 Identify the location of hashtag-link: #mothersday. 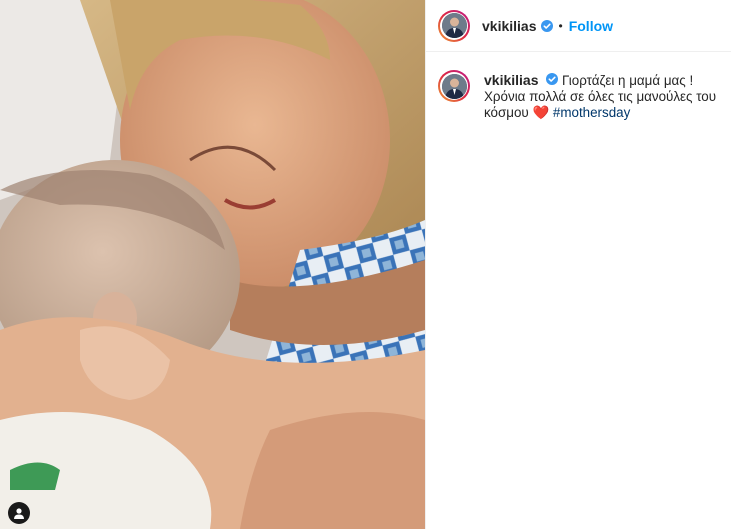
(591, 112).